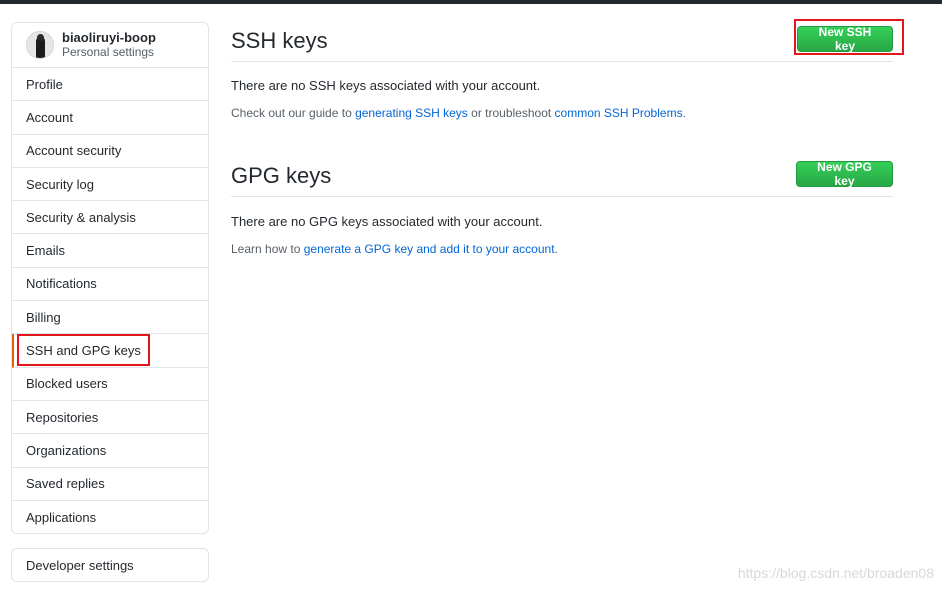 The height and width of the screenshot is (591, 942). What do you see at coordinates (110, 118) in the screenshot?
I see `sidebar-item-account: Account` at bounding box center [110, 118].